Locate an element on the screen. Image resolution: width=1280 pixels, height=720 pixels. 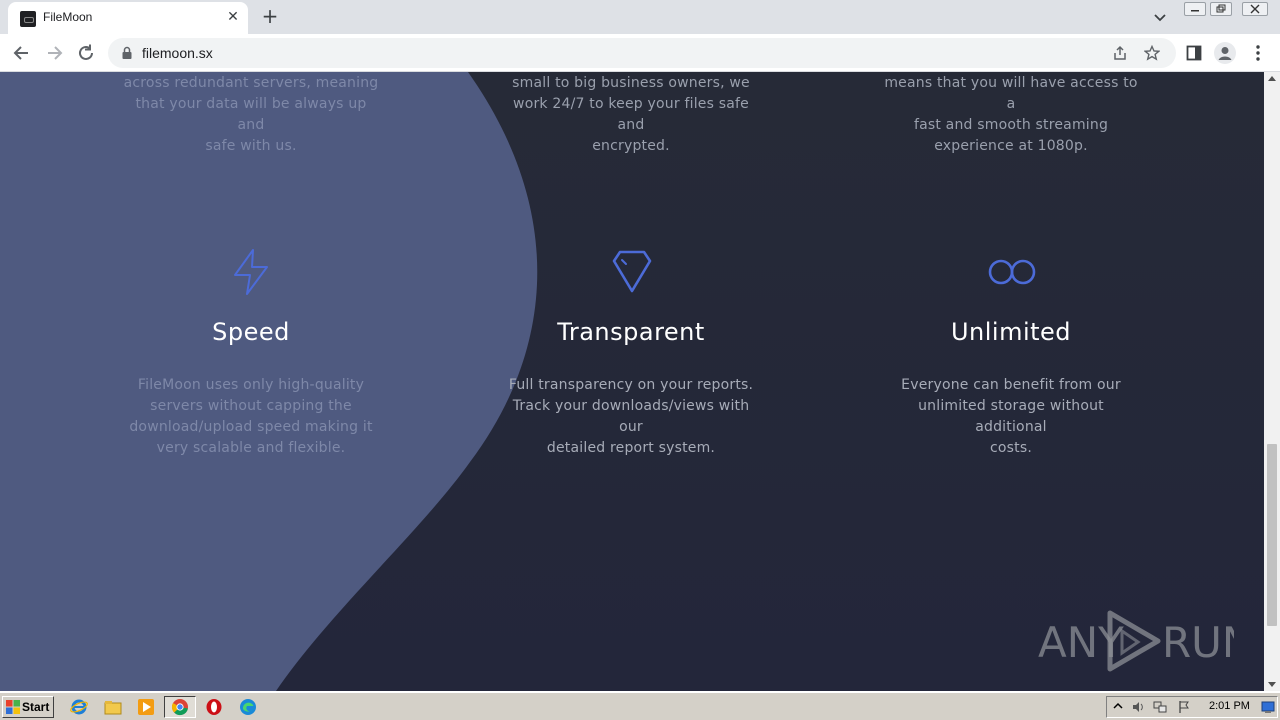
window-close-button is located at coordinates (1255, 9).